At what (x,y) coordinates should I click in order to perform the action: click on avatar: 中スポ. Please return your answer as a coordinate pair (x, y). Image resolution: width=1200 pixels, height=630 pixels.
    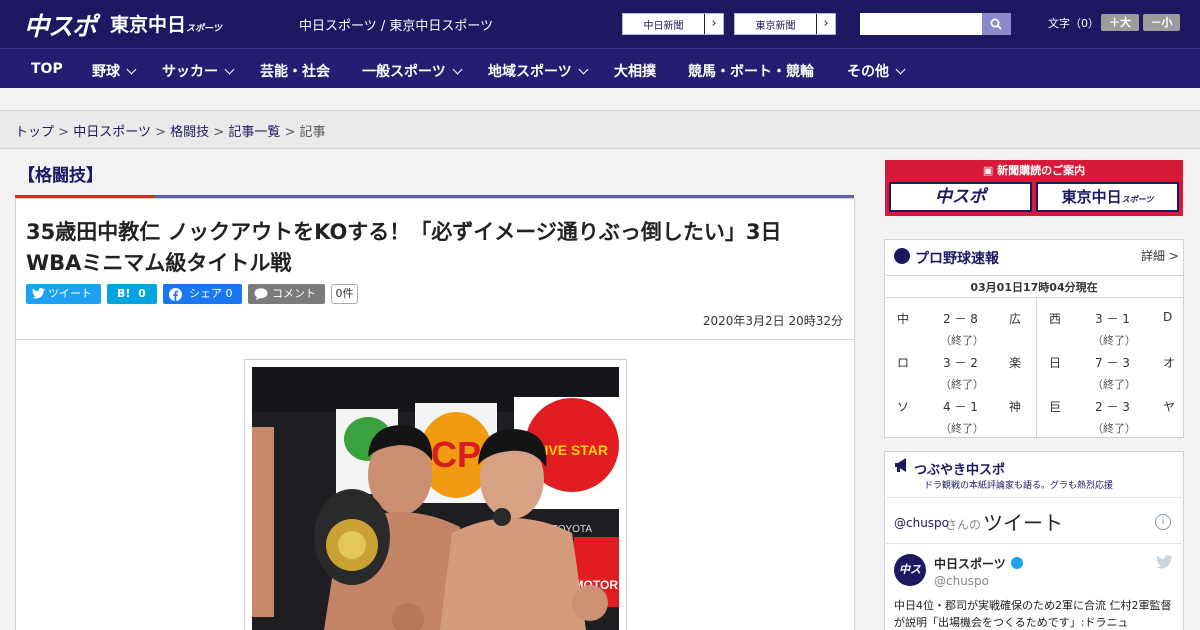
    Looking at the image, I should click on (910, 581).